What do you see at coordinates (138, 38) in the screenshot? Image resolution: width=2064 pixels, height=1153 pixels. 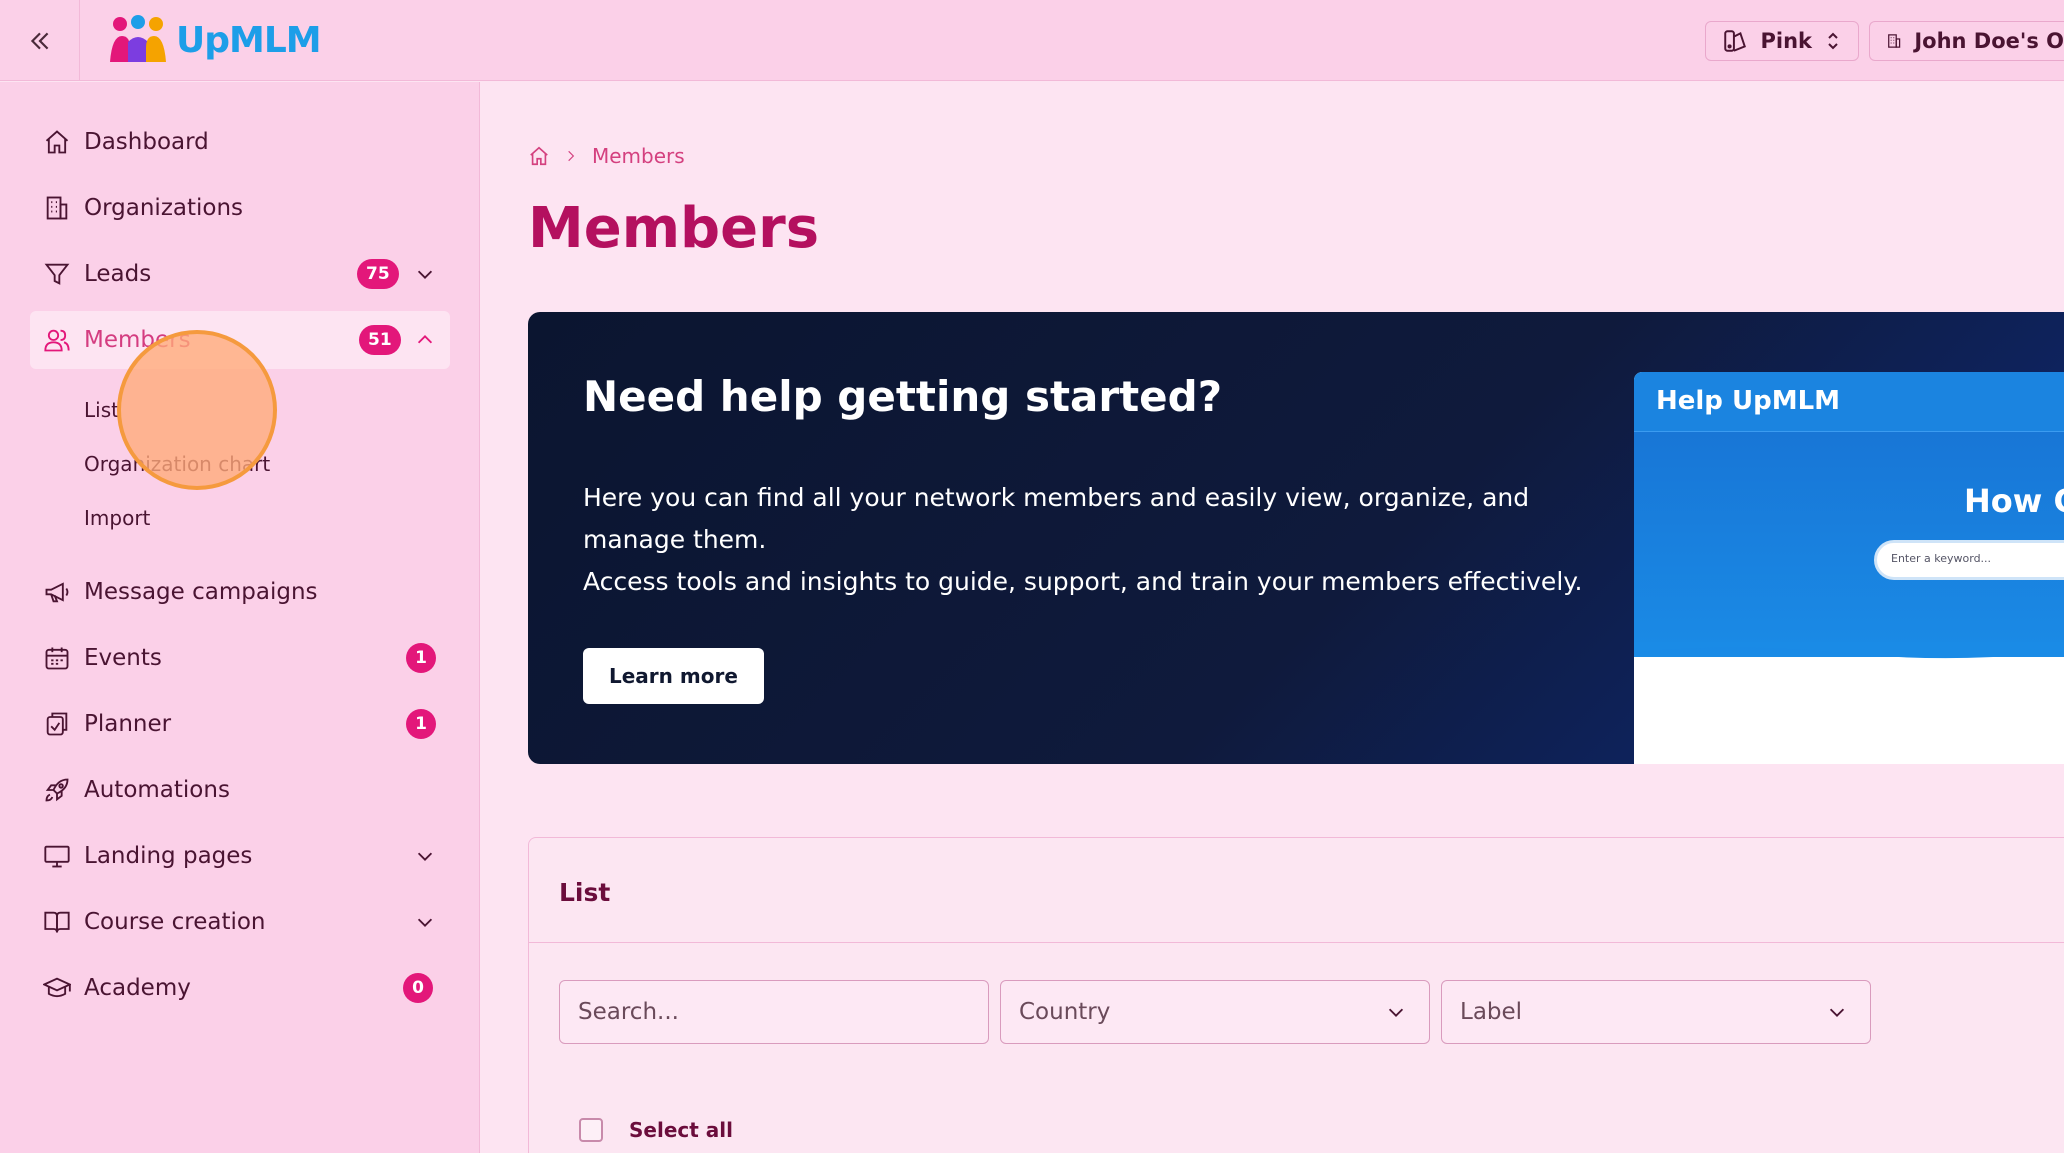 I see `logo-people-icon` at bounding box center [138, 38].